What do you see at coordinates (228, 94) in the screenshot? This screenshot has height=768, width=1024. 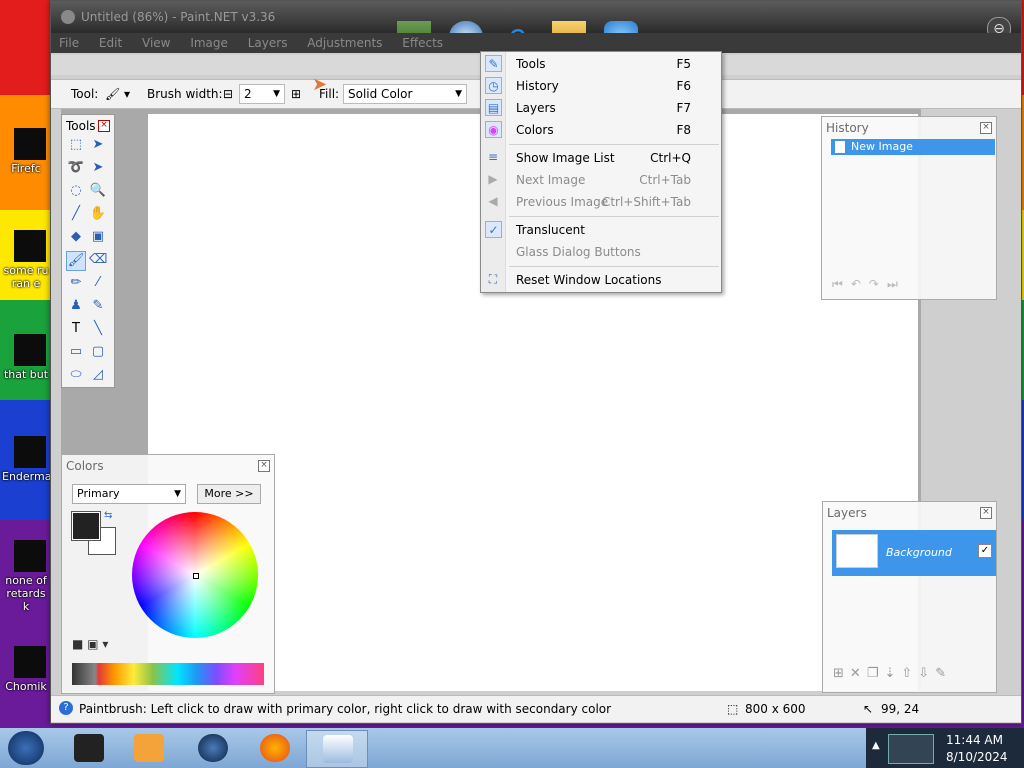 I see `decrease-width-icon: ⊟` at bounding box center [228, 94].